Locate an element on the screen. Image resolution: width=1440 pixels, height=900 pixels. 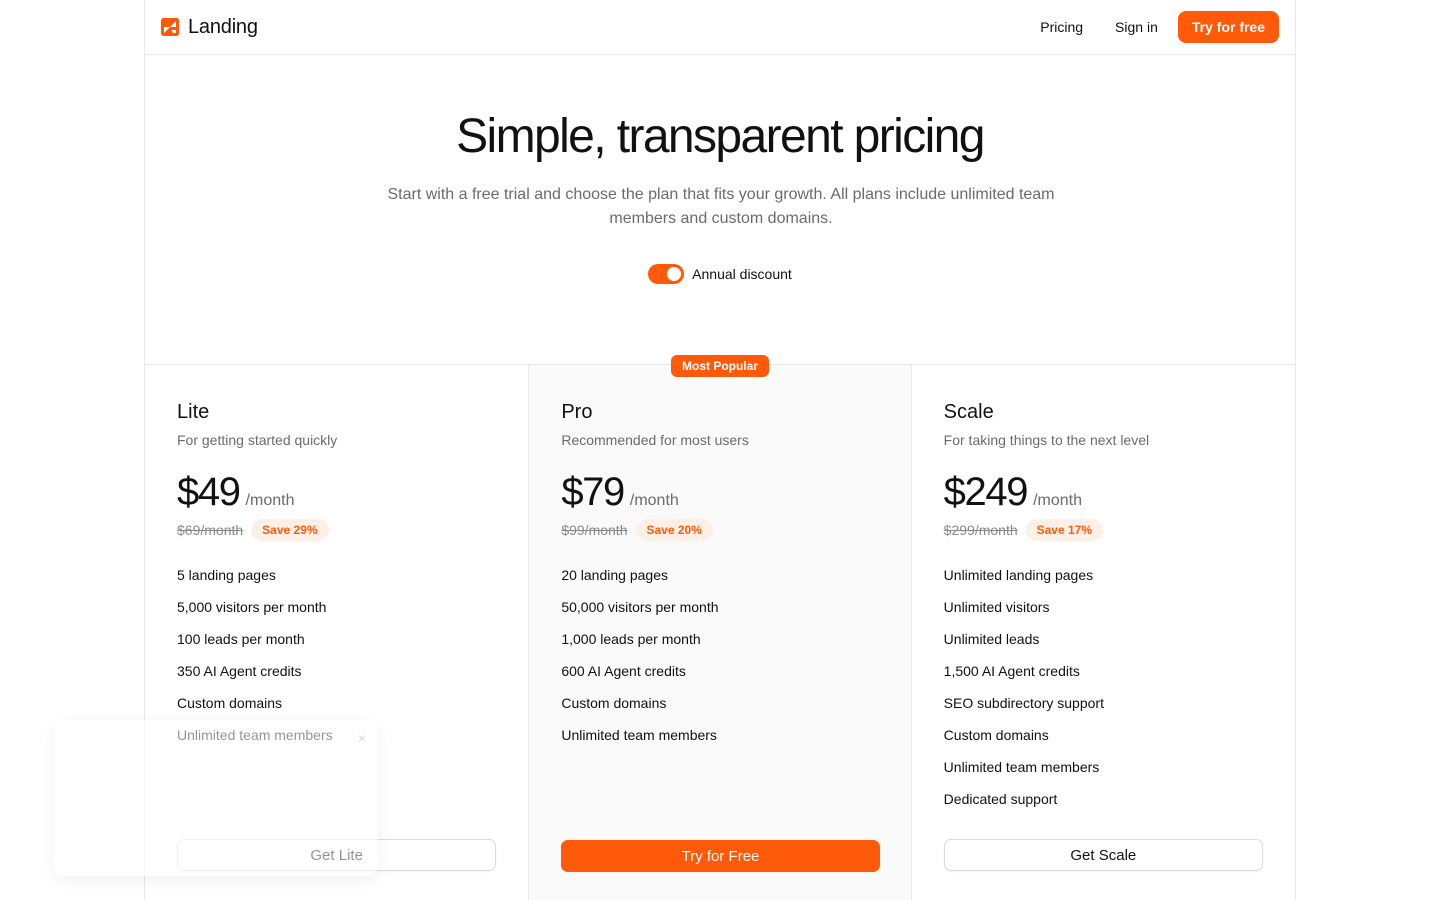
save-badge: Save 20% is located at coordinates (674, 530).